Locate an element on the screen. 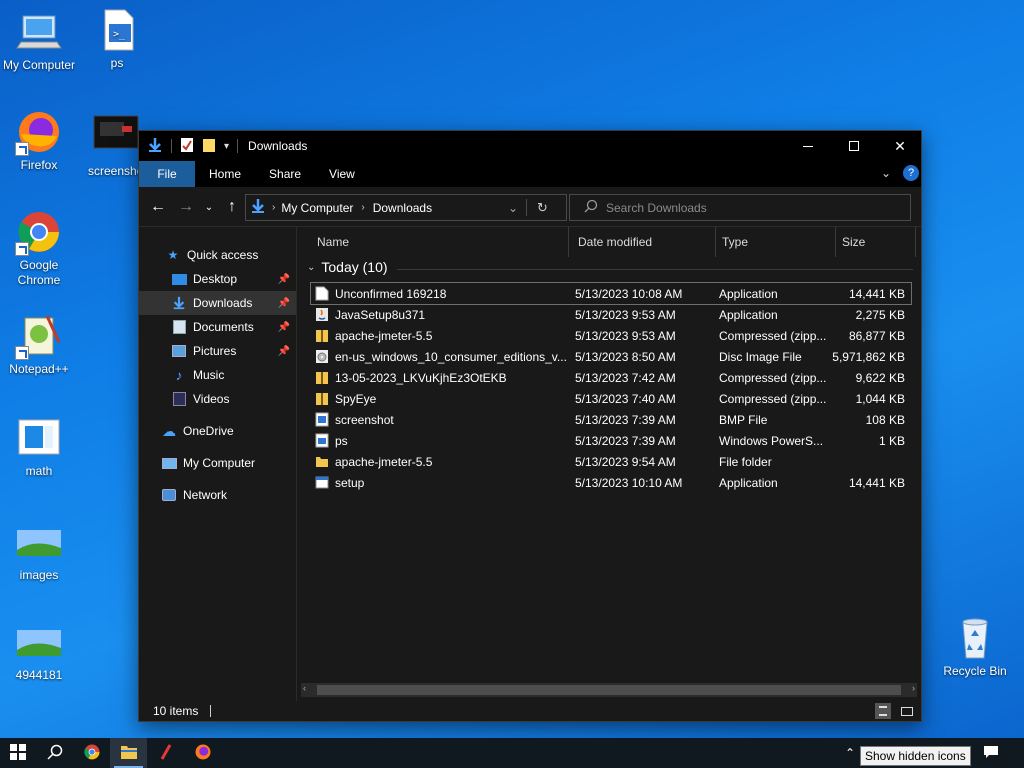 Image resolution: width=1024 pixels, height=768 pixels. address-bar: › My Computer › Downloads ⌄ ↻ is located at coordinates (406, 207).